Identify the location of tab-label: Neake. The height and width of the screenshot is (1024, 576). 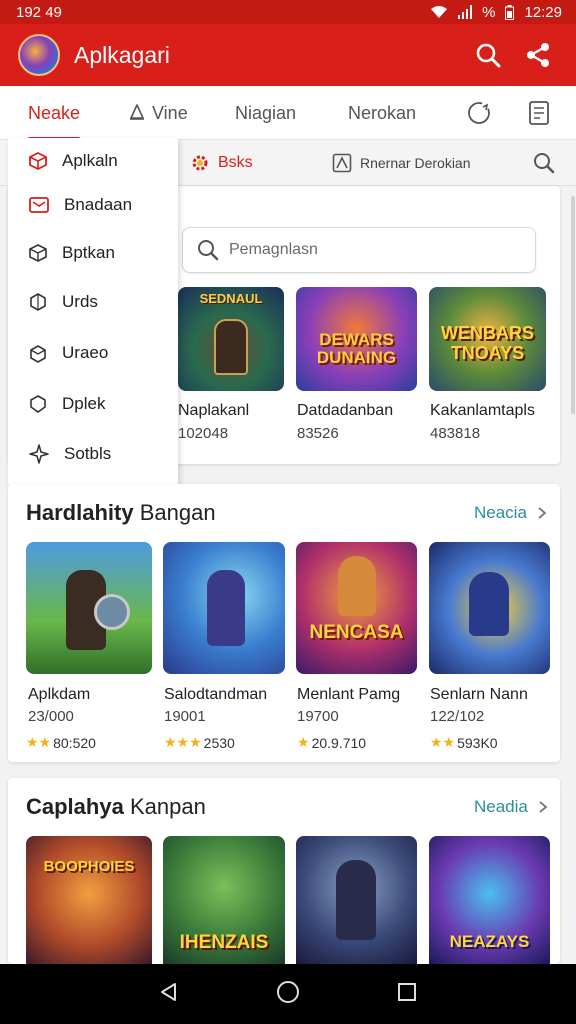
(54, 112).